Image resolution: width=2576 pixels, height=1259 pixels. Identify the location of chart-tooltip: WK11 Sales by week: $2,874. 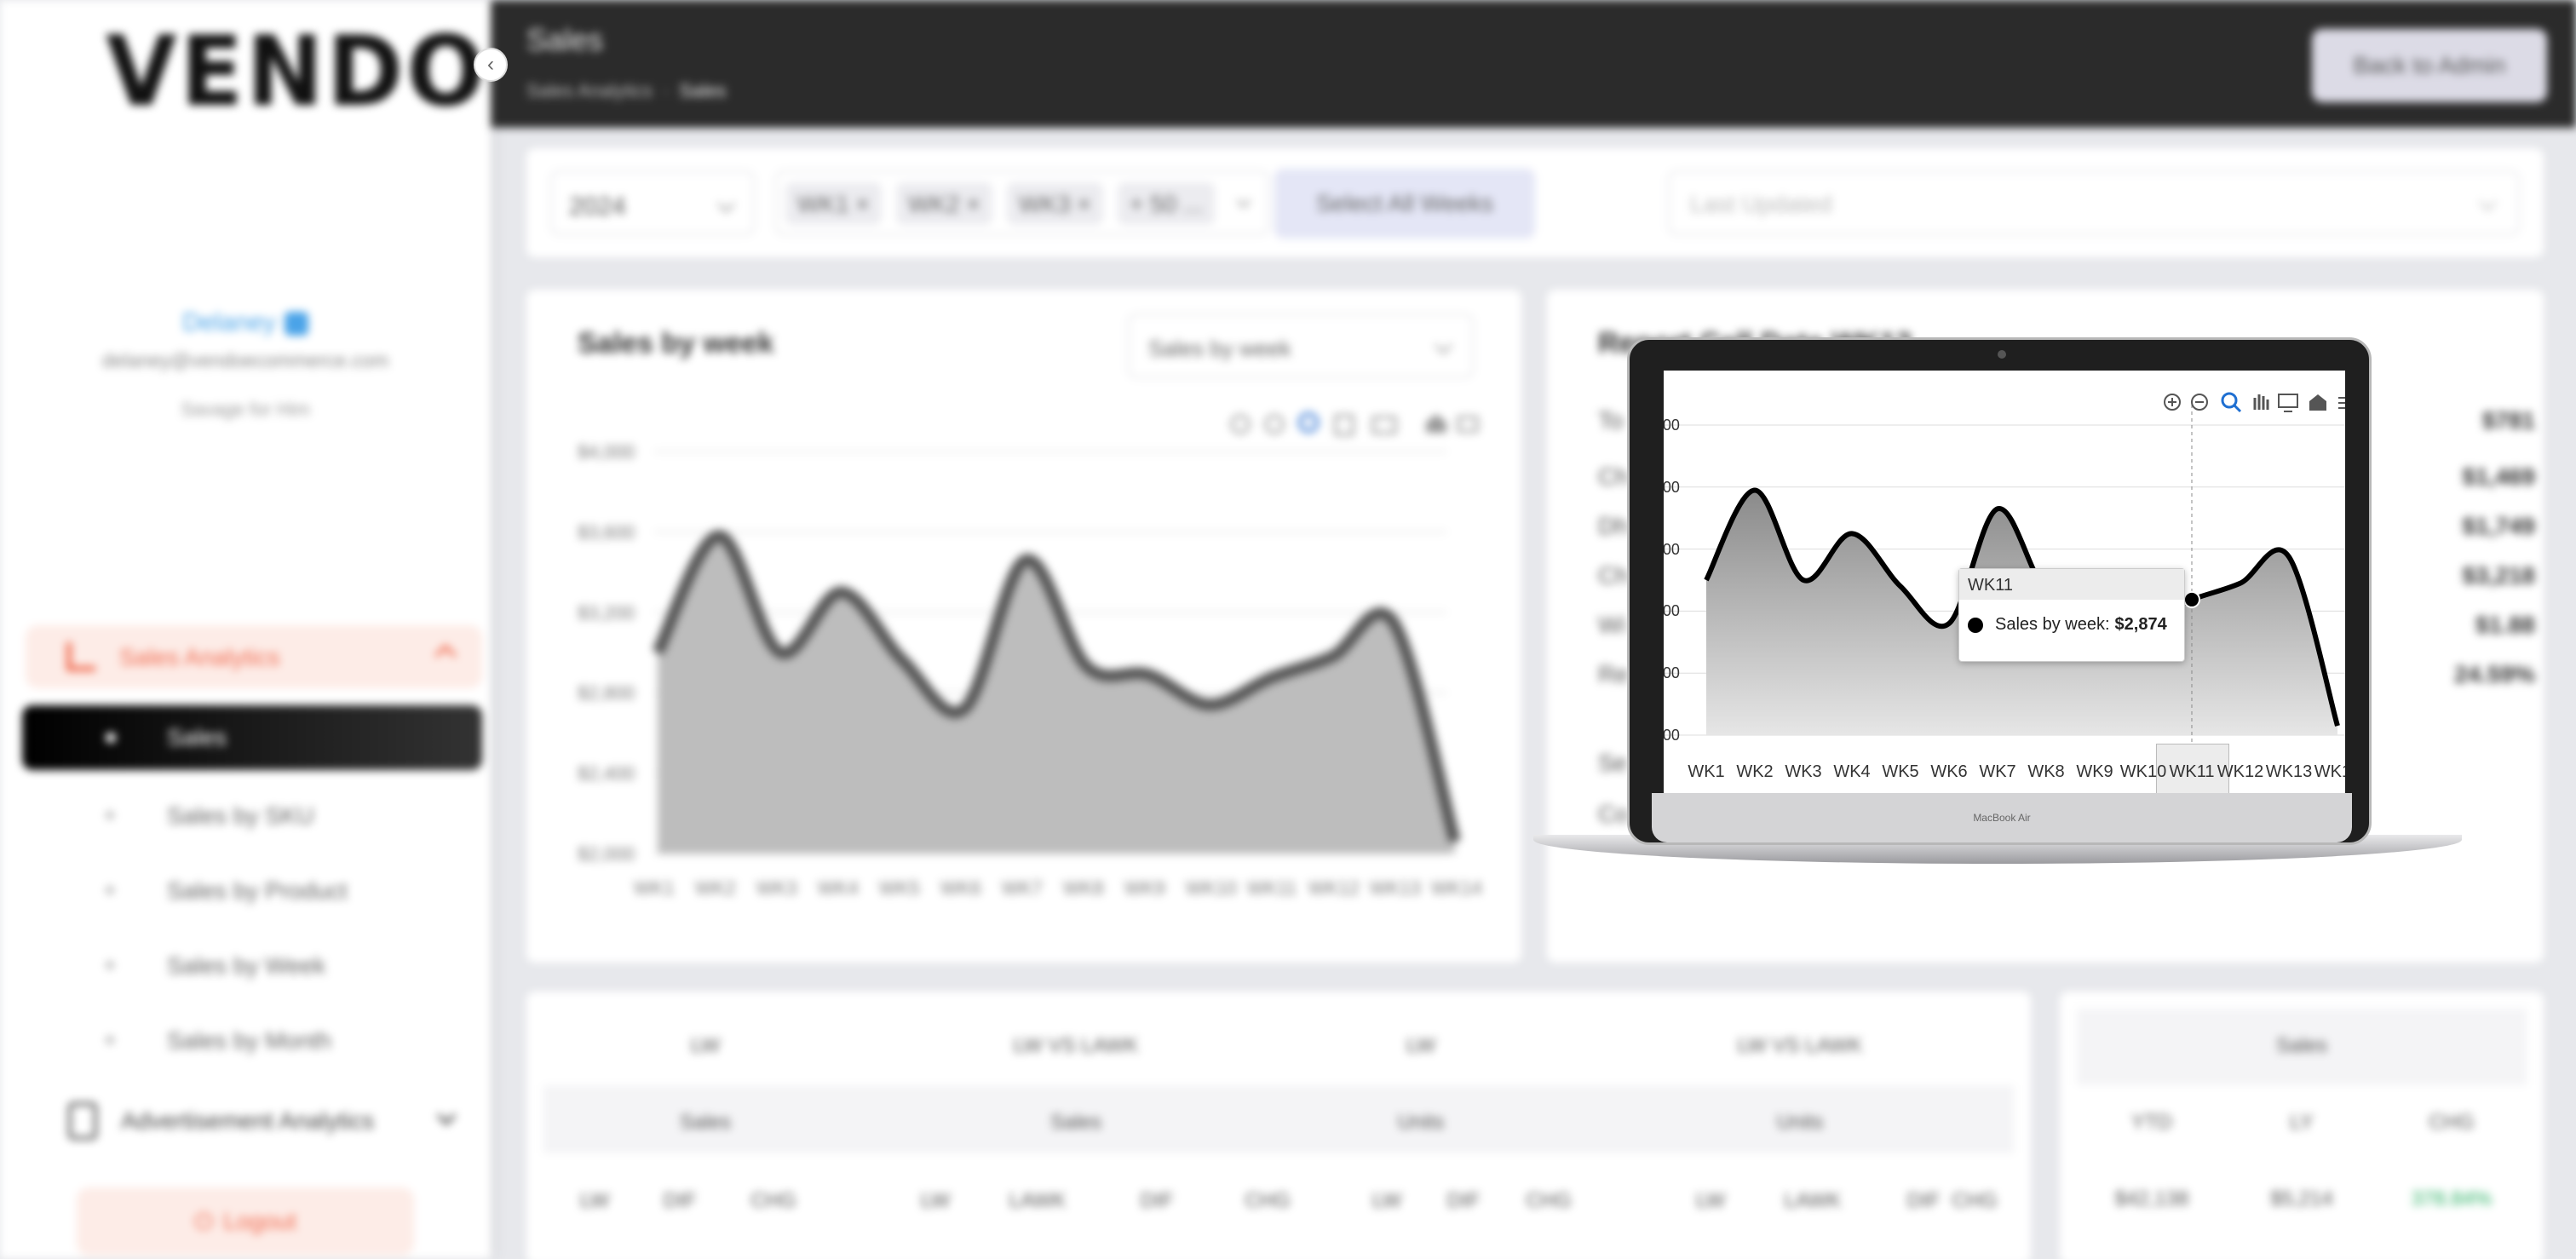
(2071, 615).